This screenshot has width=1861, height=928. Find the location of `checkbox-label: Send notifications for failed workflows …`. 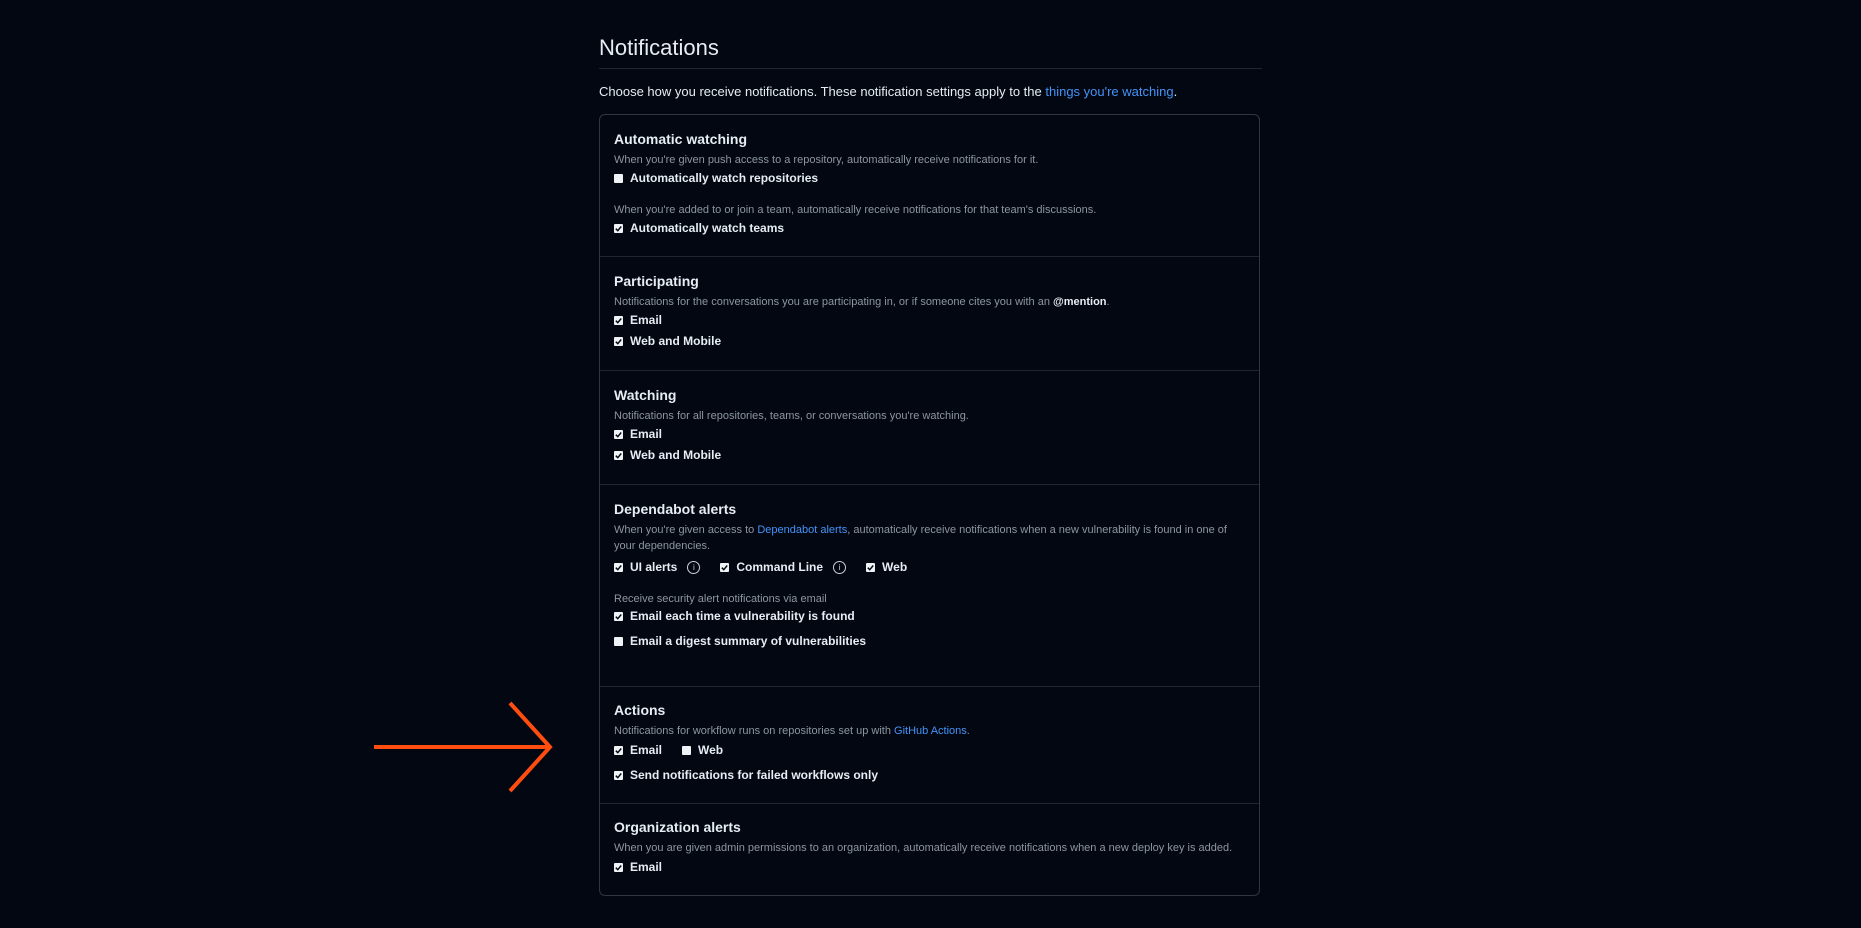

checkbox-label: Send notifications for failed workflows … is located at coordinates (754, 775).